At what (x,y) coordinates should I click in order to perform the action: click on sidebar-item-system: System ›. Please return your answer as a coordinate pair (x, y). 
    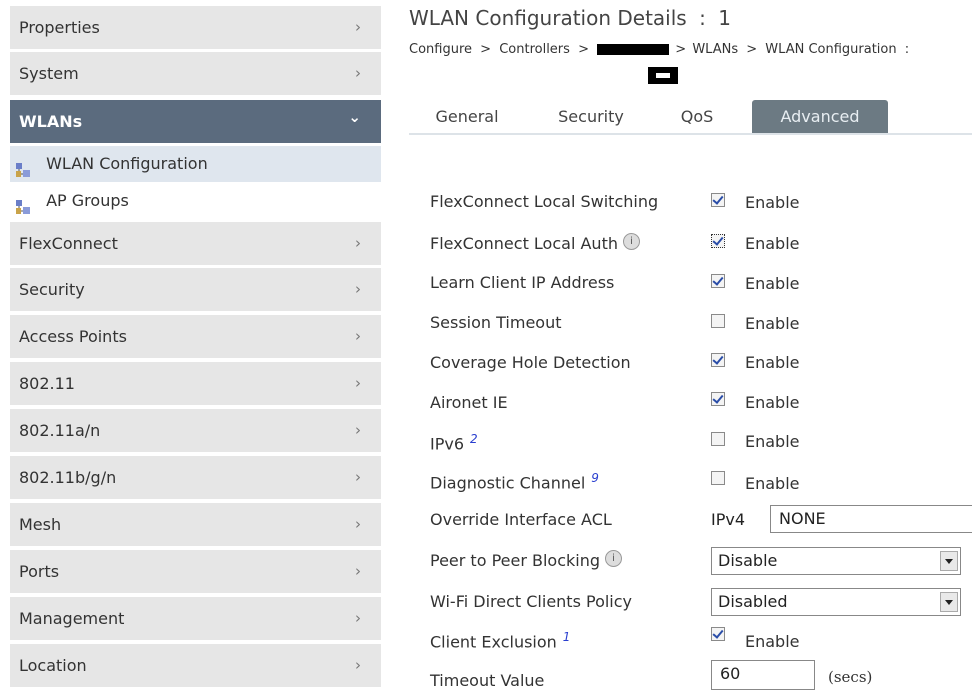
    Looking at the image, I should click on (195, 73).